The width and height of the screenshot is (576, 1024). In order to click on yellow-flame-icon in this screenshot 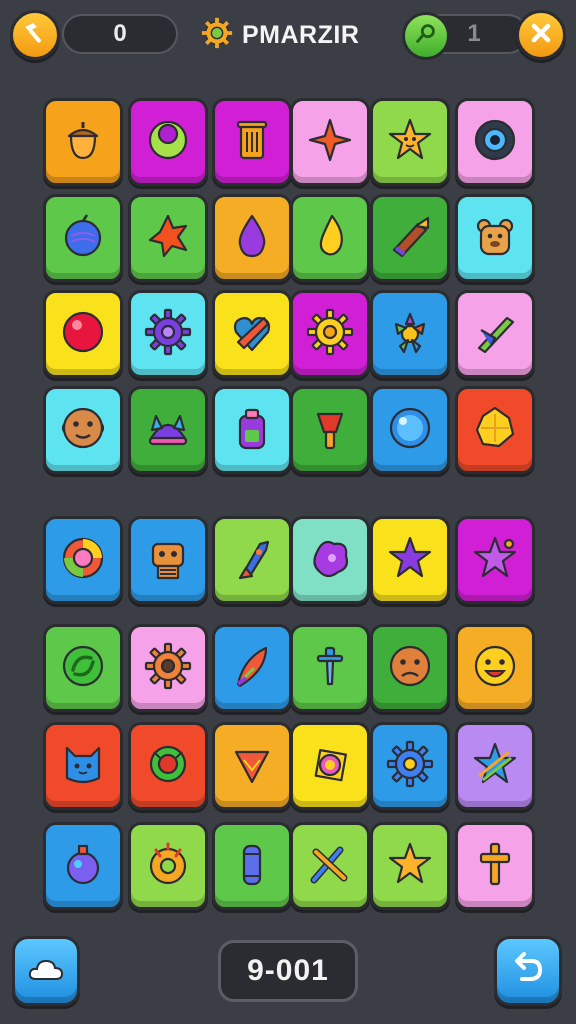, I will do `click(330, 238)`.